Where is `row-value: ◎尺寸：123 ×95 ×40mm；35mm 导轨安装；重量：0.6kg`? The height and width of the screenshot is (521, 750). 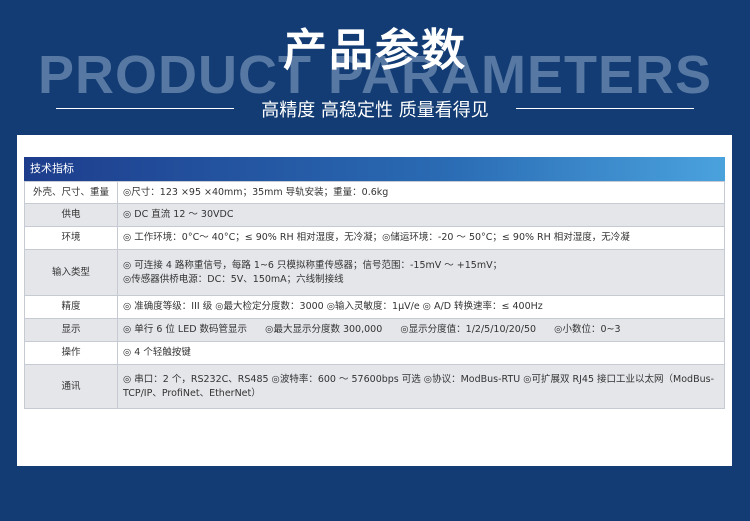 row-value: ◎尺寸：123 ×95 ×40mm；35mm 导轨安装；重量：0.6kg is located at coordinates (421, 192).